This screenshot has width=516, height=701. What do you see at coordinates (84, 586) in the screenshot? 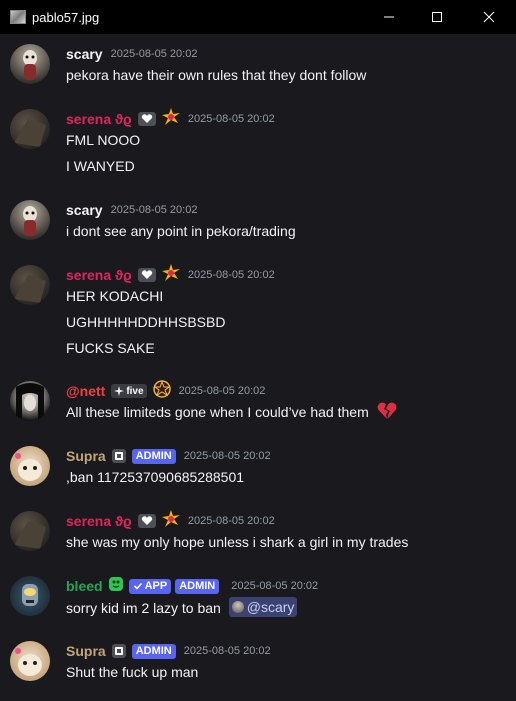
I see `username: bleed` at bounding box center [84, 586].